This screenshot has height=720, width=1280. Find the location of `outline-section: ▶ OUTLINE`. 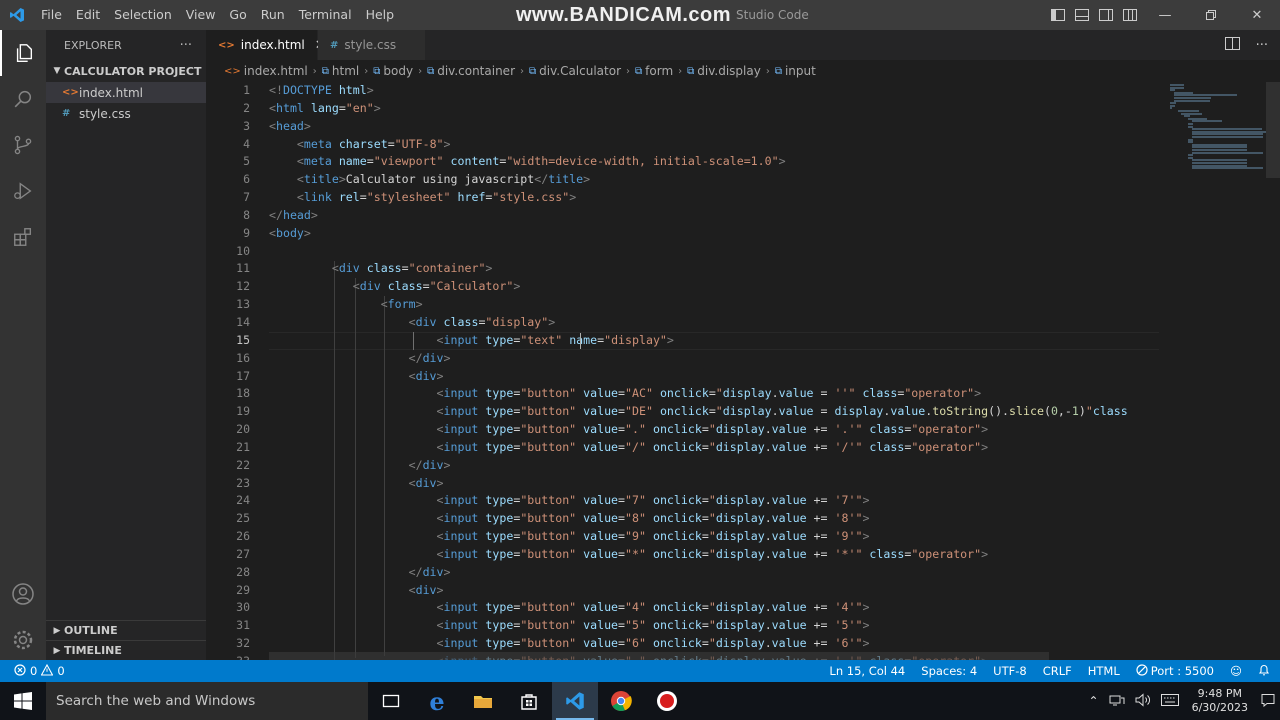

outline-section: ▶ OUTLINE is located at coordinates (126, 630).